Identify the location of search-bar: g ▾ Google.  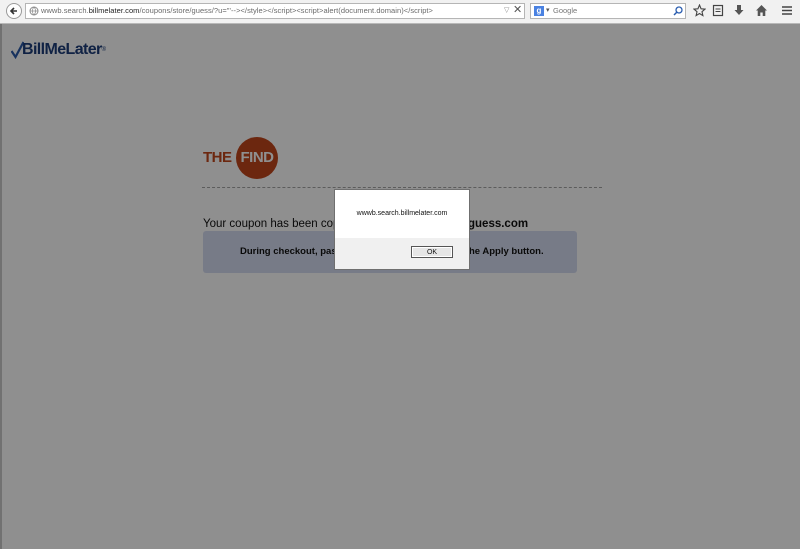
(608, 11).